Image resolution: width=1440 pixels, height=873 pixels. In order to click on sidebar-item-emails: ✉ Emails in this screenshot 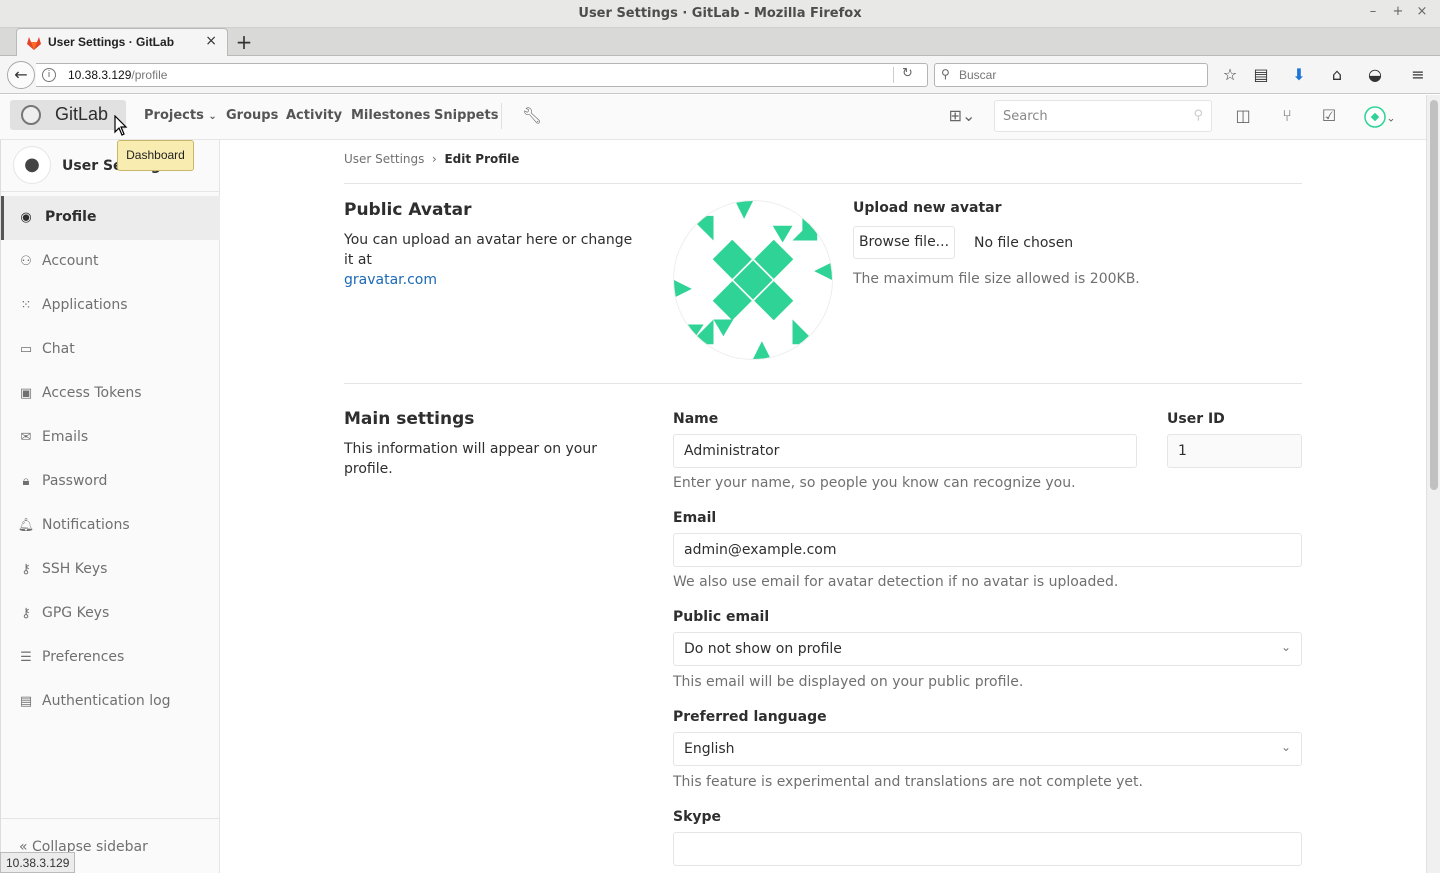, I will do `click(110, 438)`.